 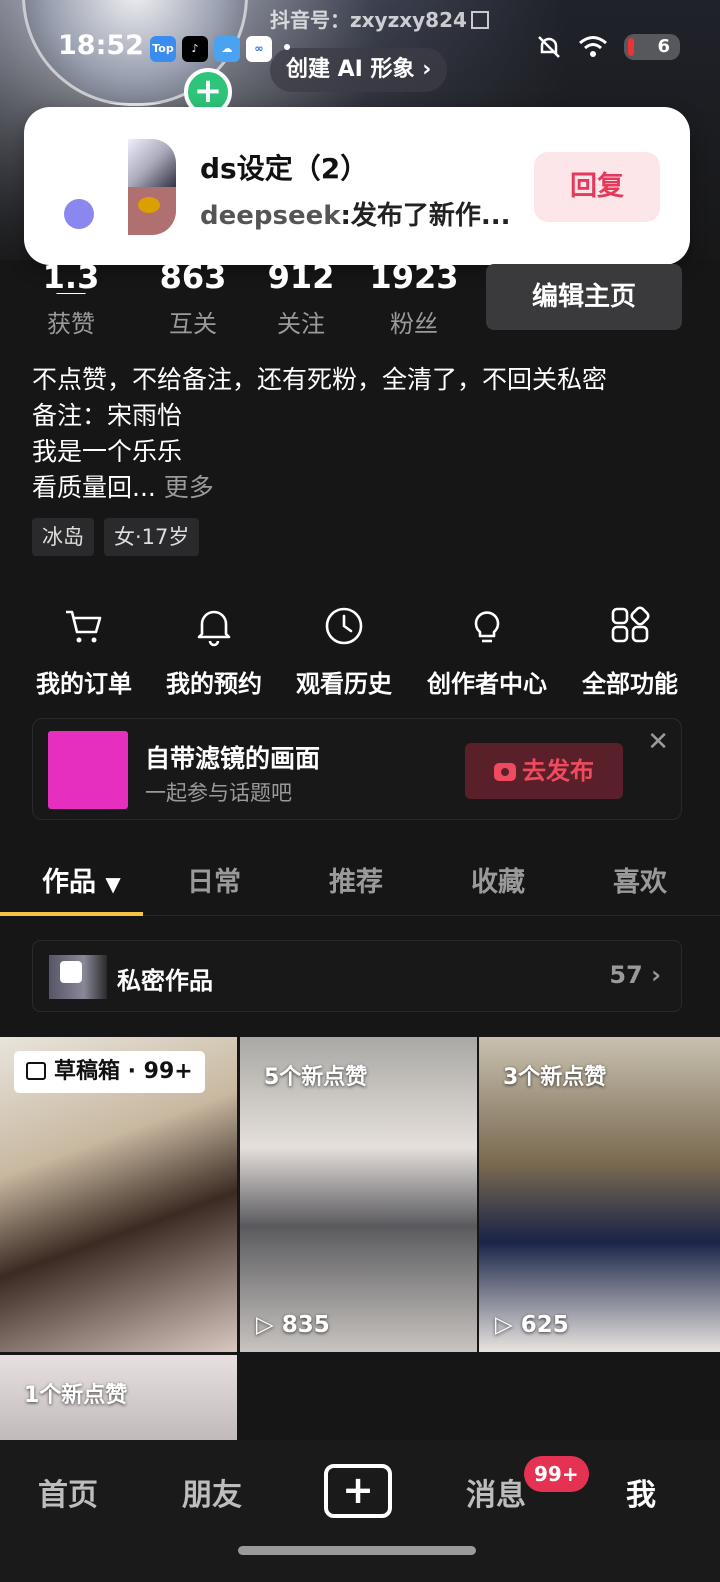 I want to click on video-tile: 5个新点赞 ▷ 835, so click(x=358, y=1194).